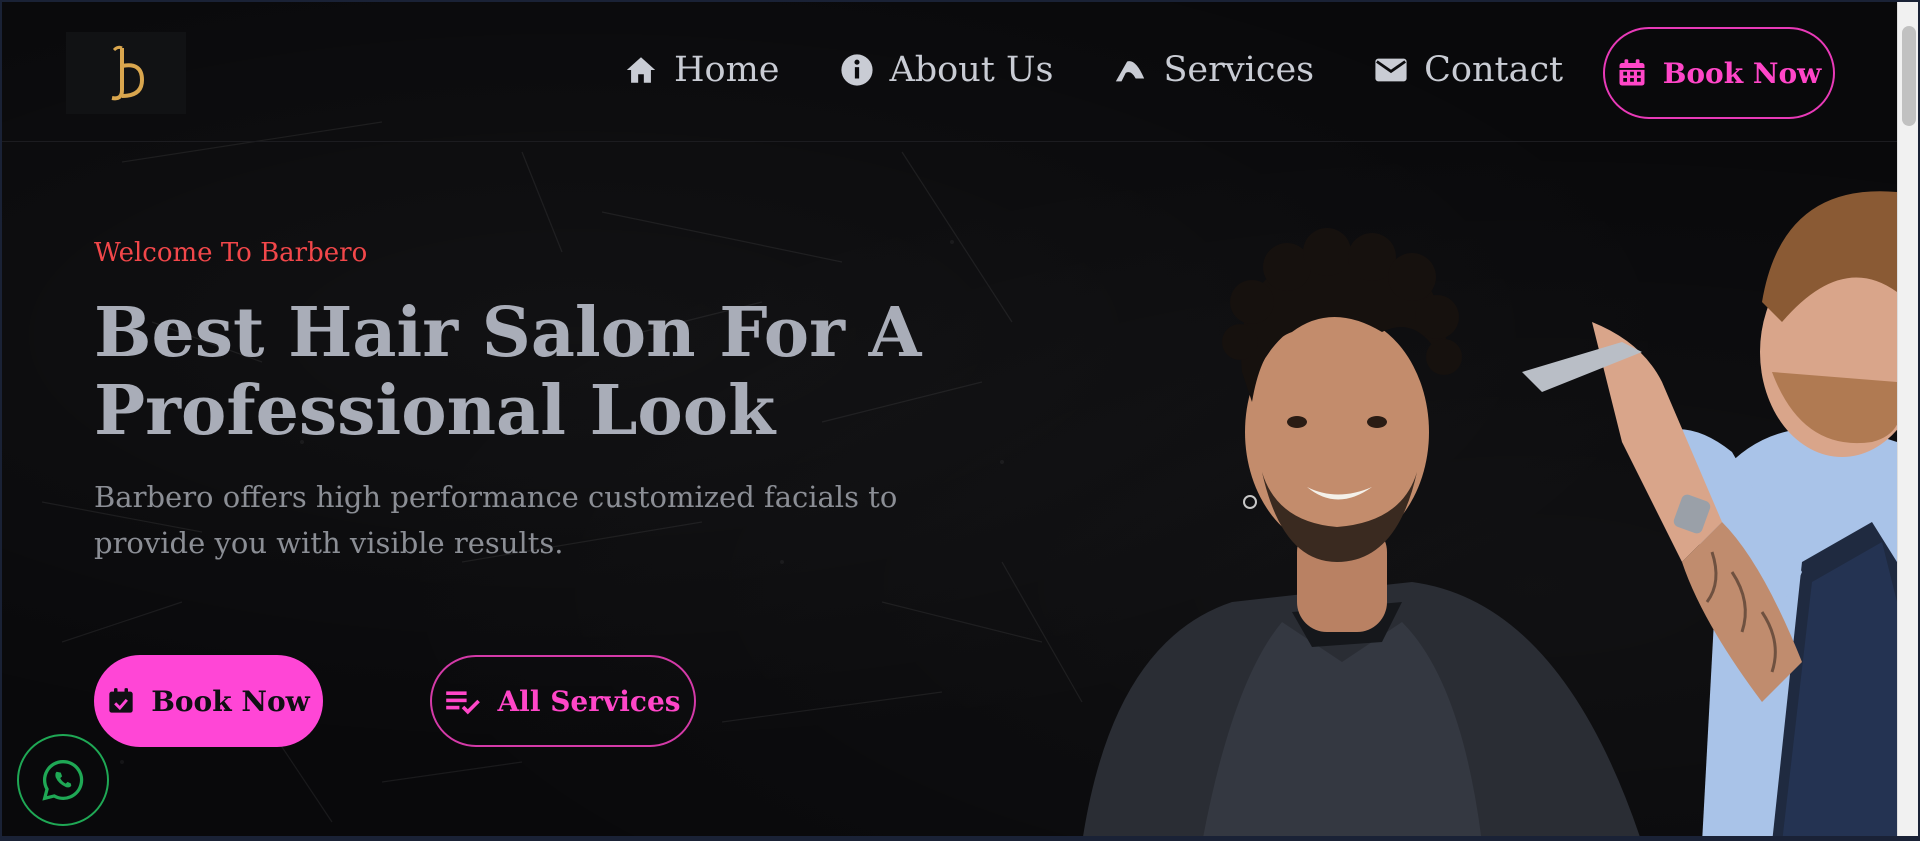  I want to click on all-services-button: All Services, so click(563, 701).